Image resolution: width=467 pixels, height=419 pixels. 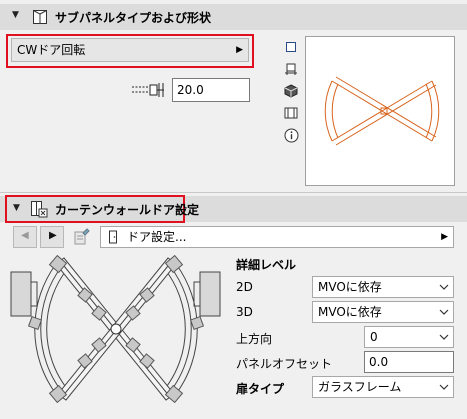 What do you see at coordinates (233, 17) in the screenshot?
I see `section-header-subpanel: ▼ サブパネルタイプおよび形状` at bounding box center [233, 17].